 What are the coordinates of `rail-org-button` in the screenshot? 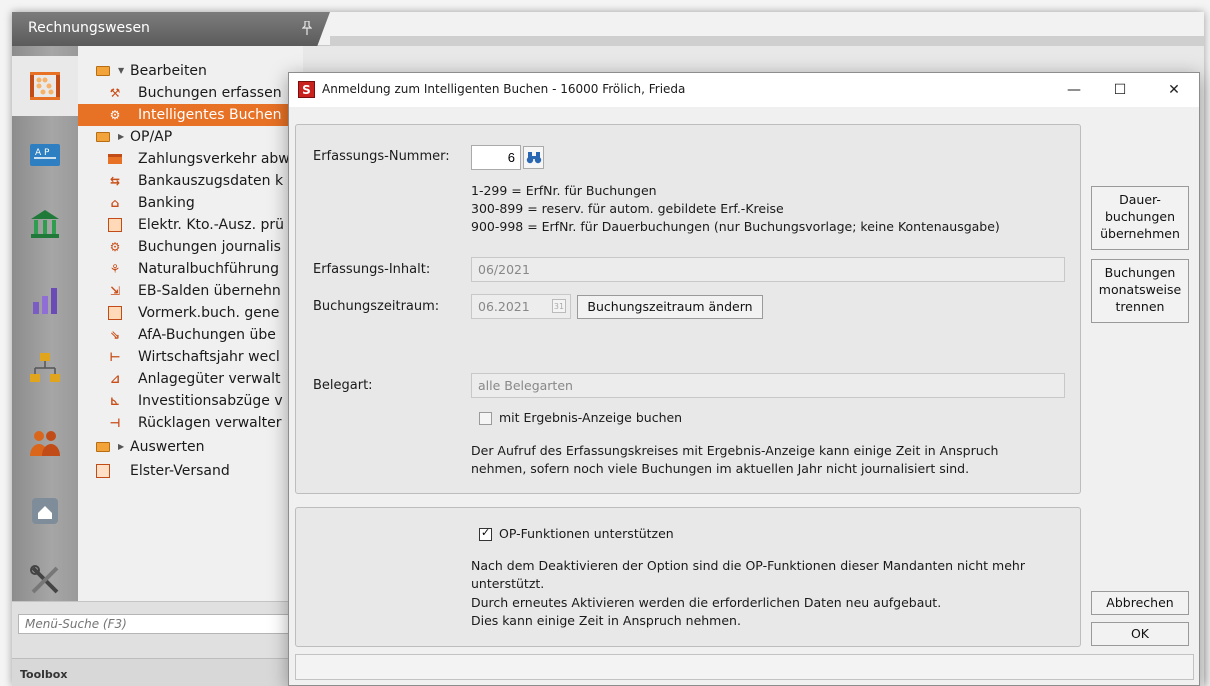 It's located at (45, 368).